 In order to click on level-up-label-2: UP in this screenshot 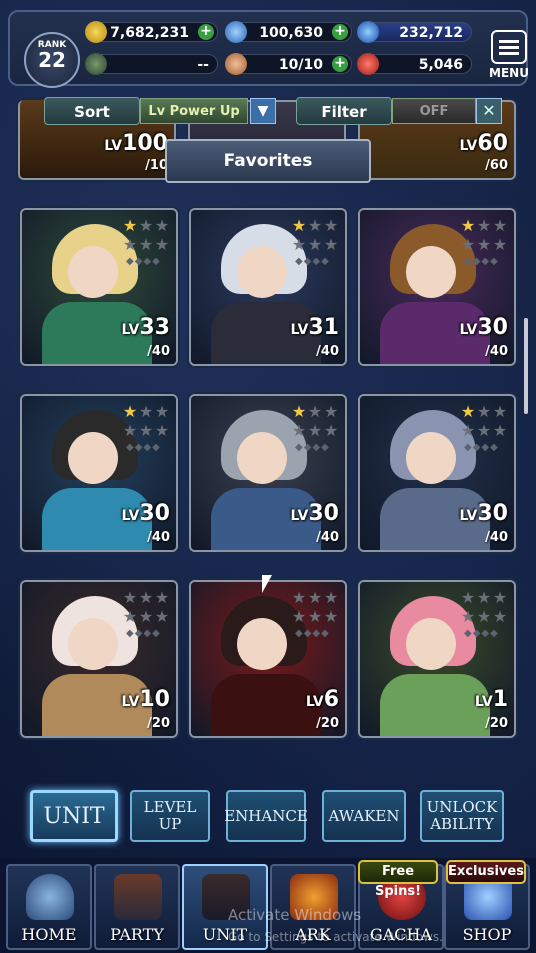, I will do `click(170, 824)`.